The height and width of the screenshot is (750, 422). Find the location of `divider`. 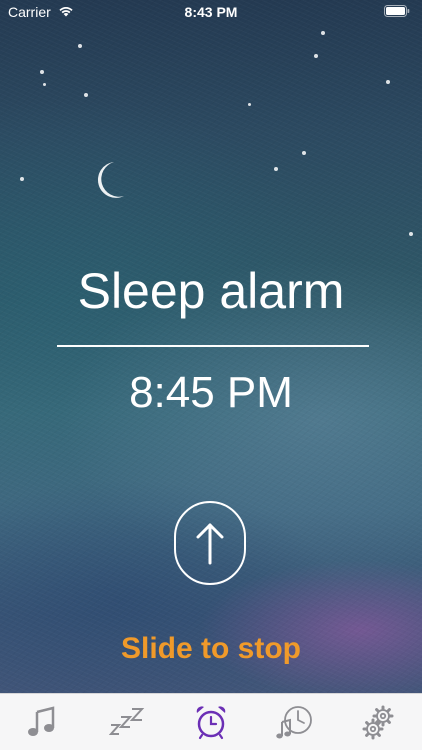

divider is located at coordinates (213, 346).